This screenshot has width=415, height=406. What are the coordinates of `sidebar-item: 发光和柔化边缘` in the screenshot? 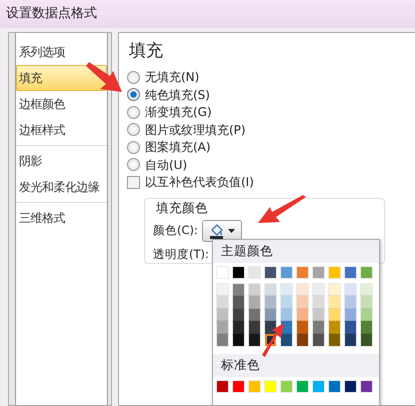 It's located at (61, 187).